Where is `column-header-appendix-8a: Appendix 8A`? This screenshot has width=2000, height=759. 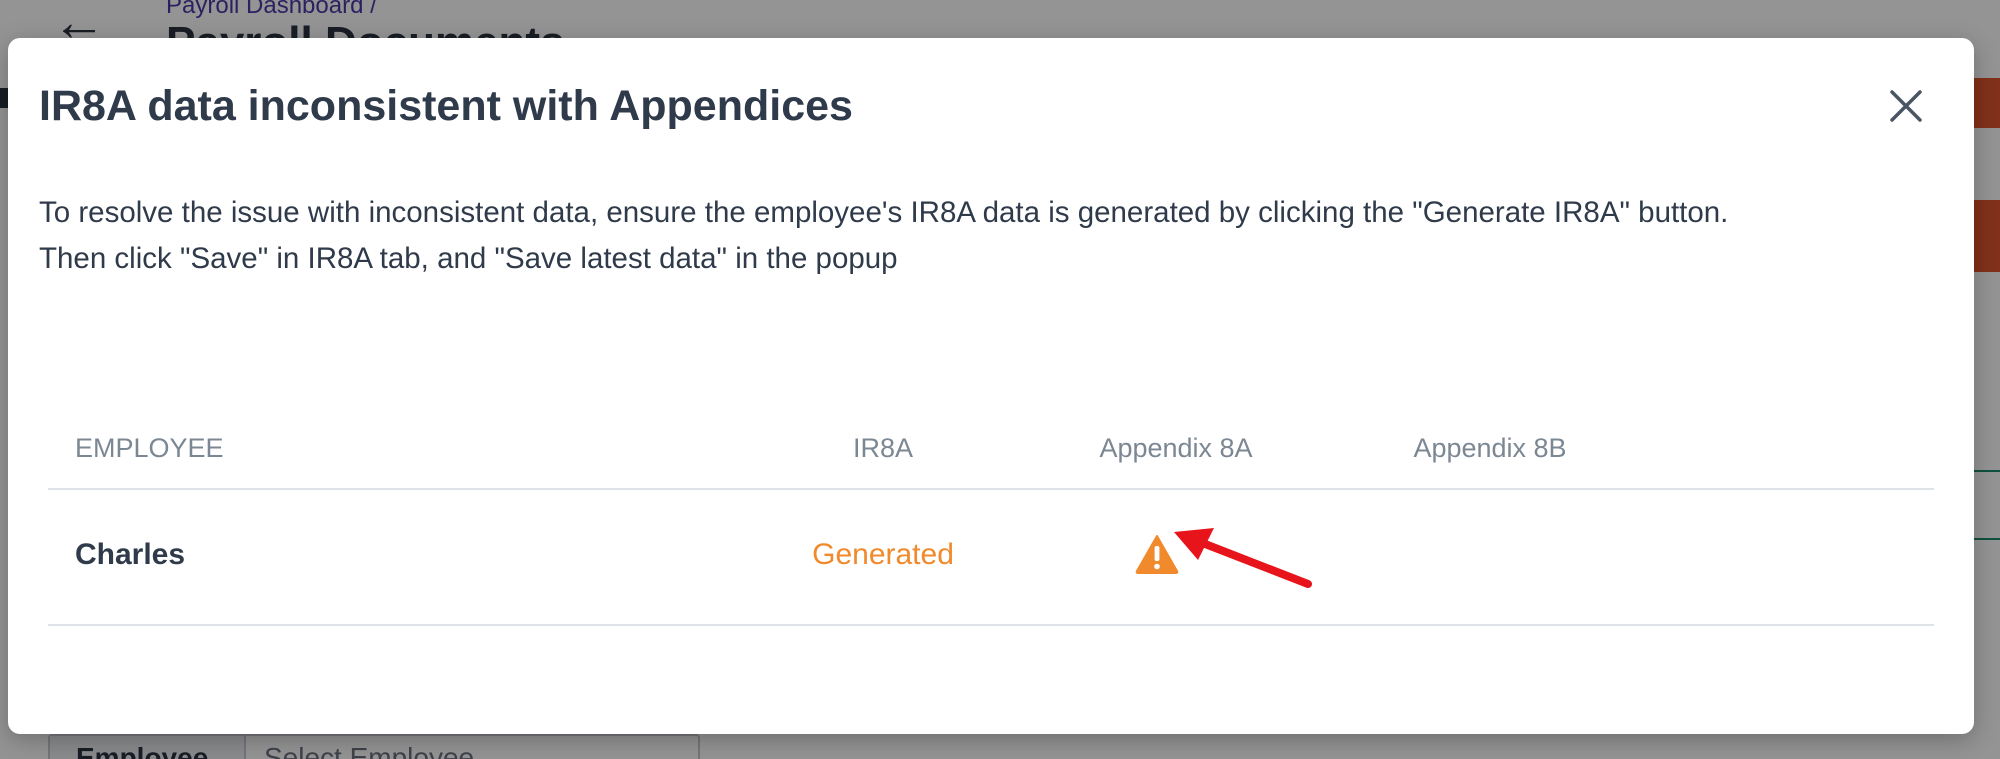
column-header-appendix-8a: Appendix 8A is located at coordinates (1176, 448).